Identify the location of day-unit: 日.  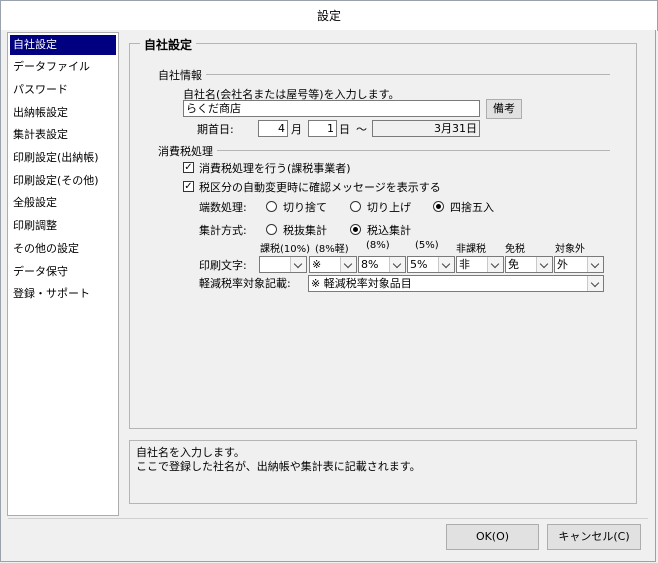
(344, 129).